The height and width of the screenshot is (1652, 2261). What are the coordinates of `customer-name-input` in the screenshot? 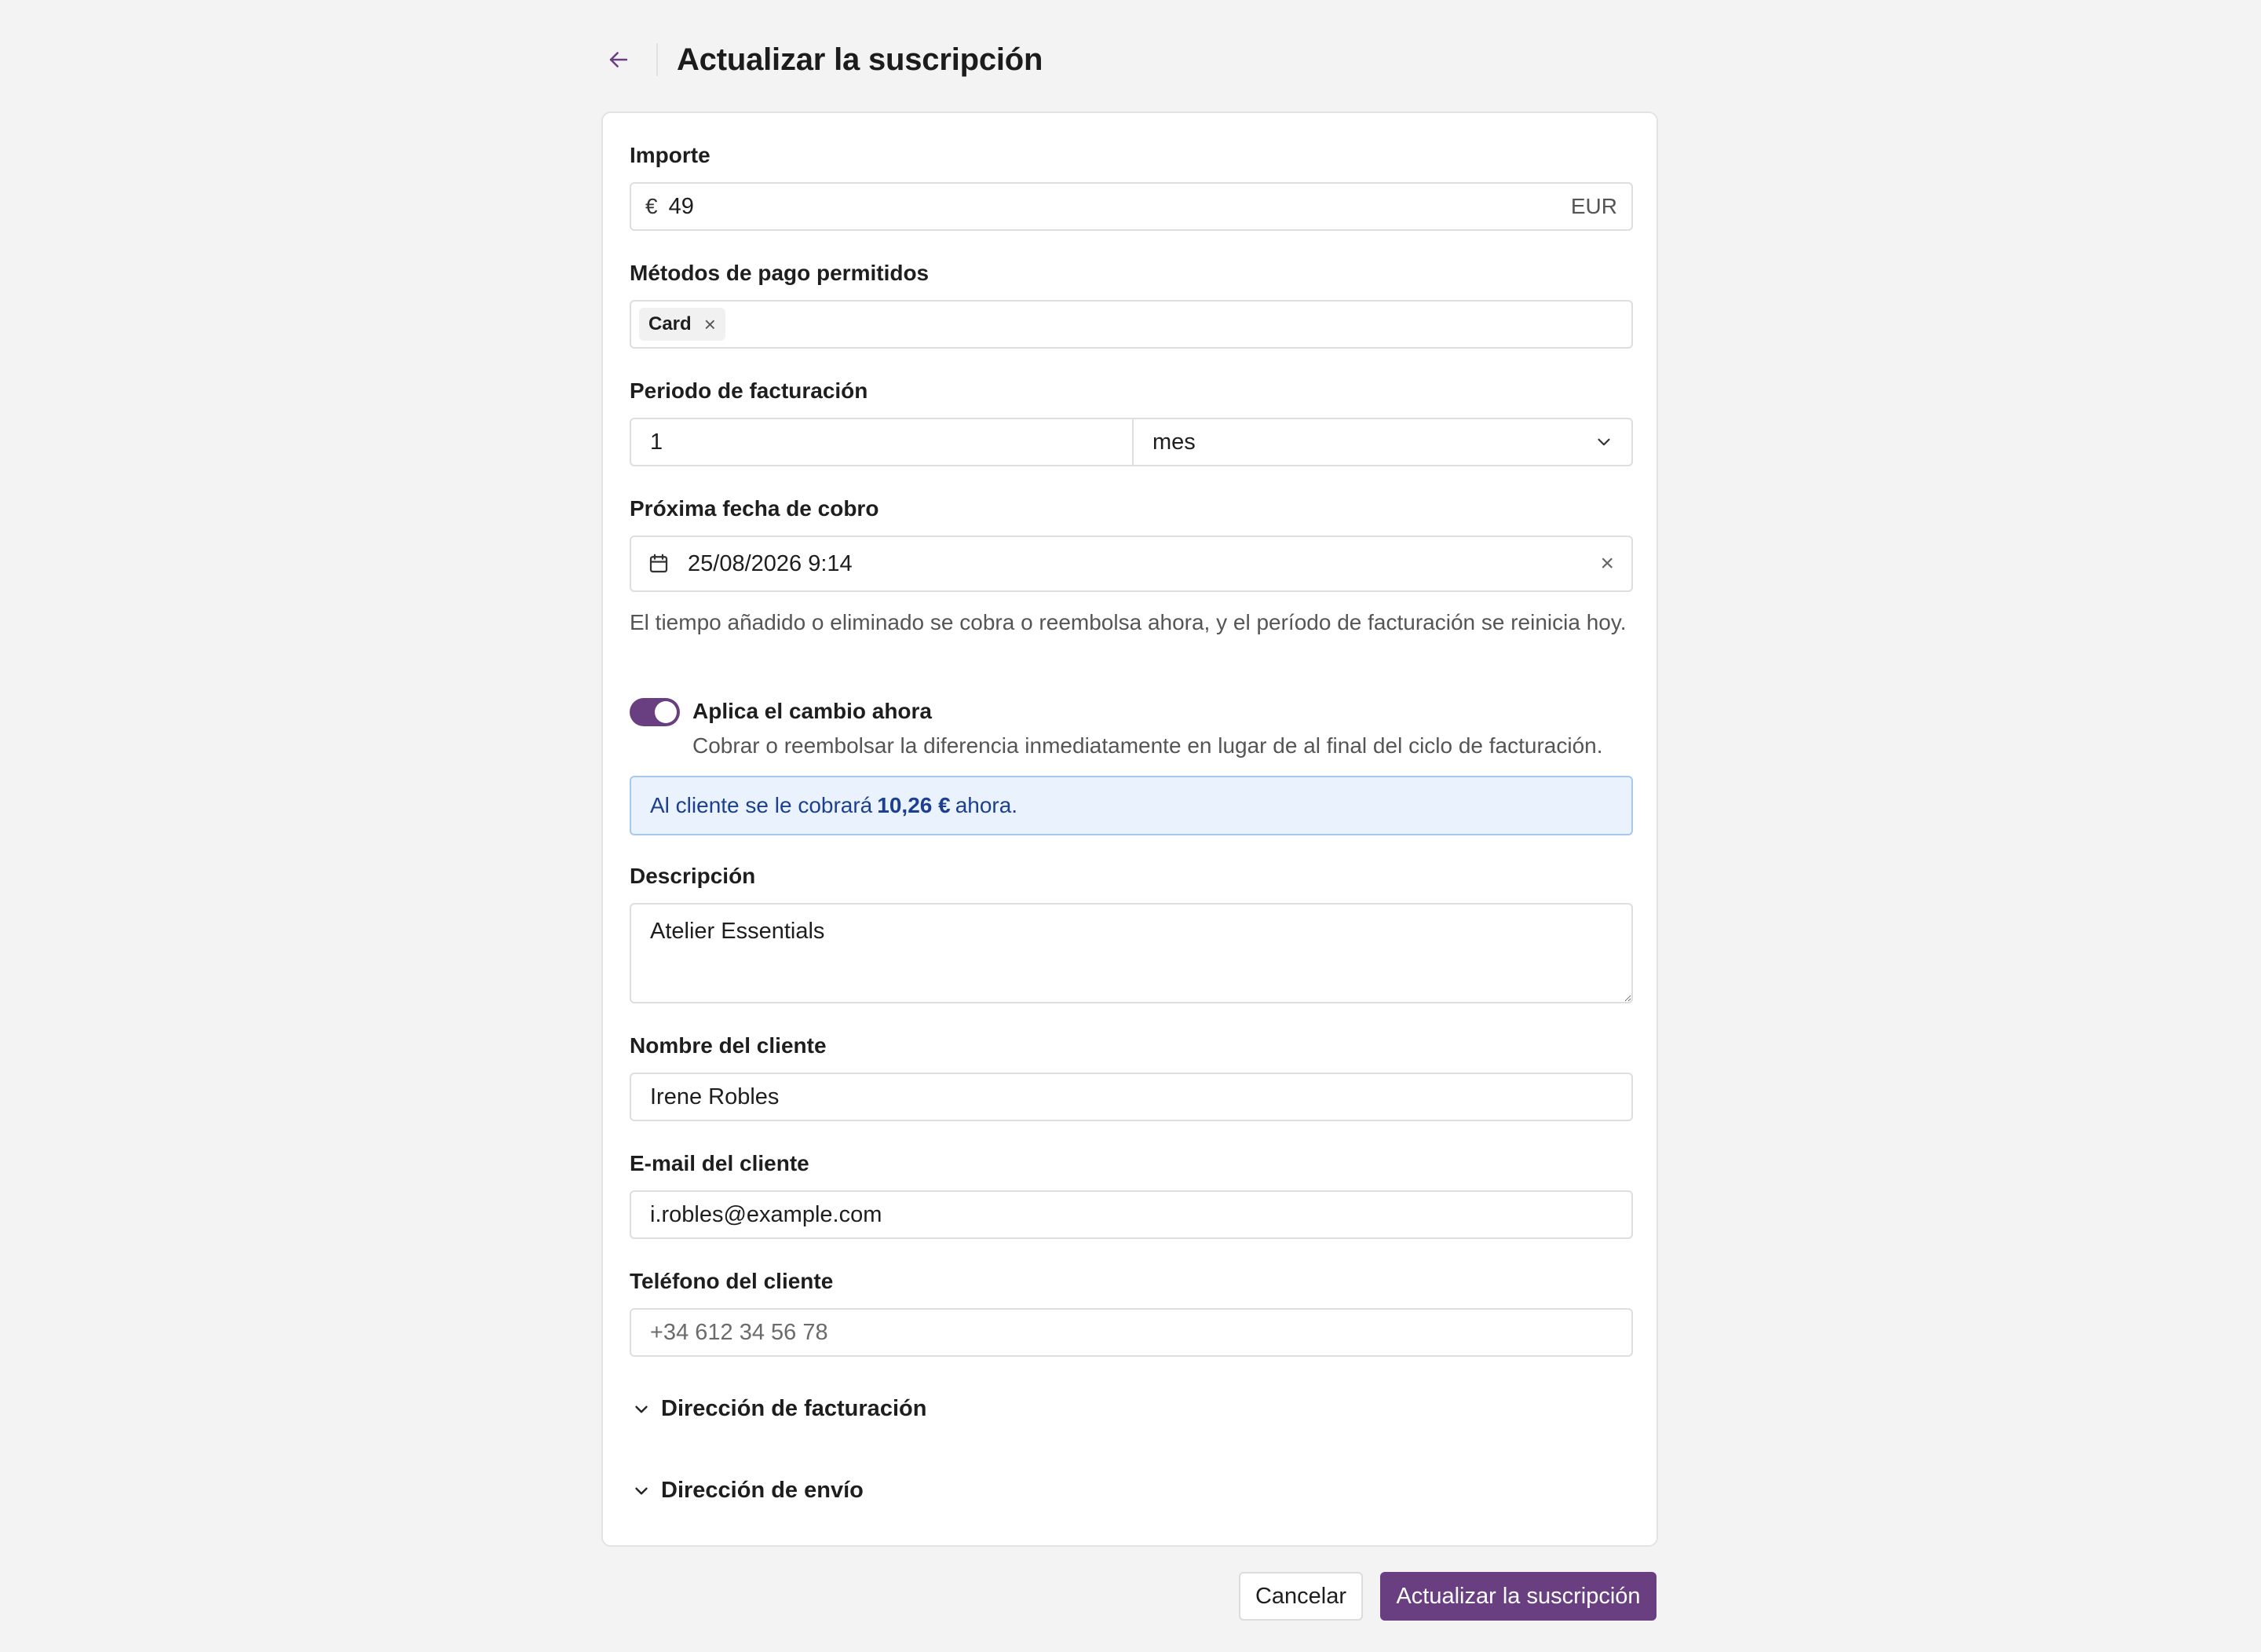 It's located at (1131, 1097).